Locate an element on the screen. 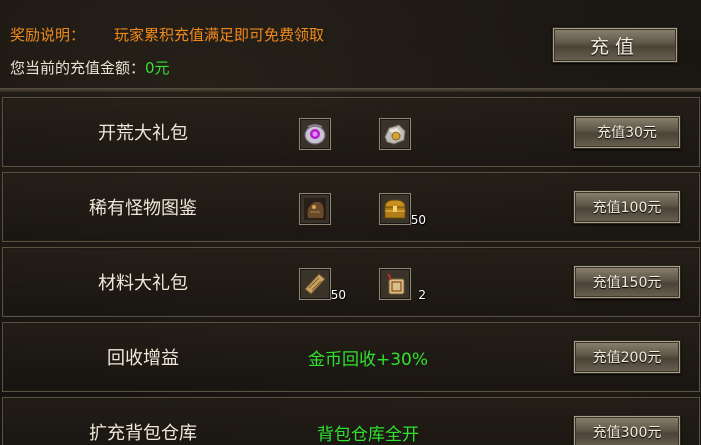 The height and width of the screenshot is (445, 701). item-count: 2 is located at coordinates (422, 295).